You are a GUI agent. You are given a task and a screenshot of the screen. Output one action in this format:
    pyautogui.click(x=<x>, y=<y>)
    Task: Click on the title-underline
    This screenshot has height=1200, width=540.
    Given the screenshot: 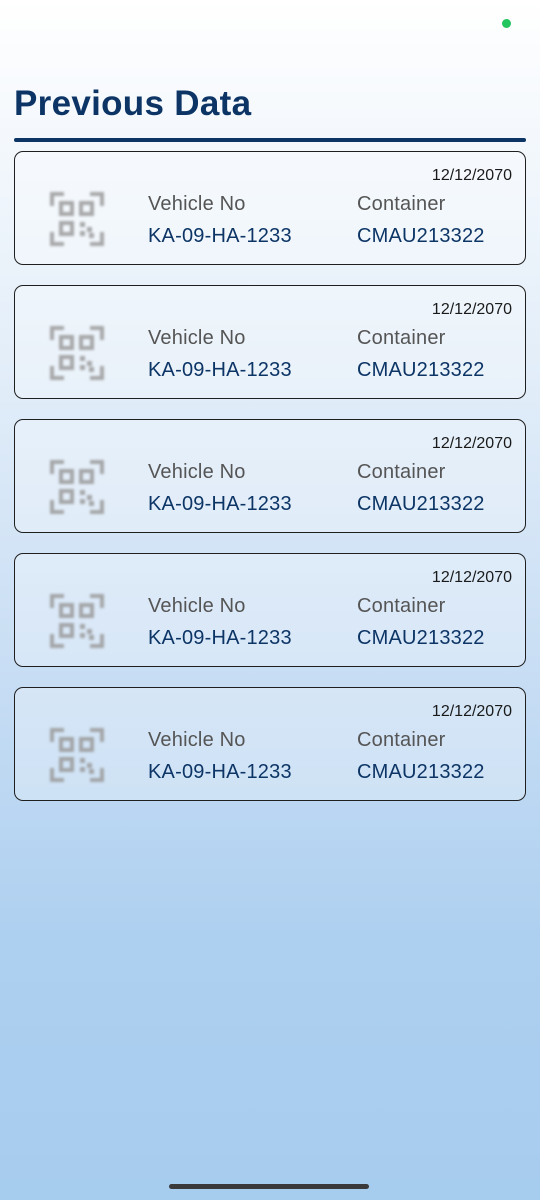 What is the action you would take?
    pyautogui.click(x=270, y=140)
    